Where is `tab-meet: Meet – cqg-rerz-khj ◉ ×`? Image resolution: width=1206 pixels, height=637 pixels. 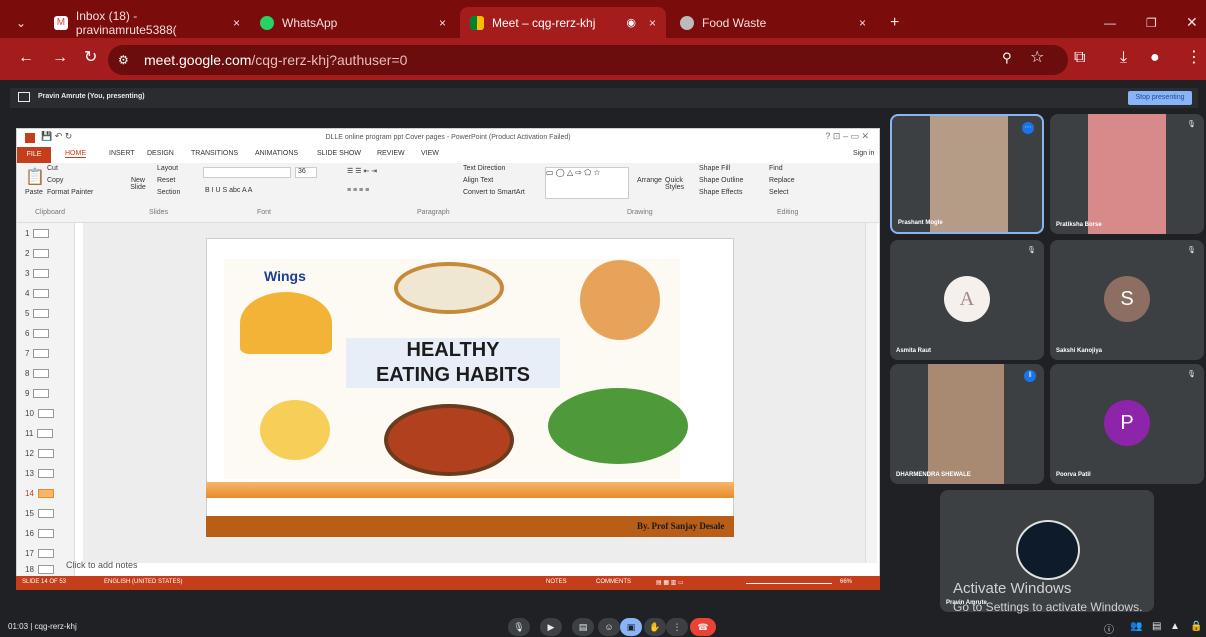
tab-meet: Meet – cqg-rerz-khj ◉ × is located at coordinates (563, 22).